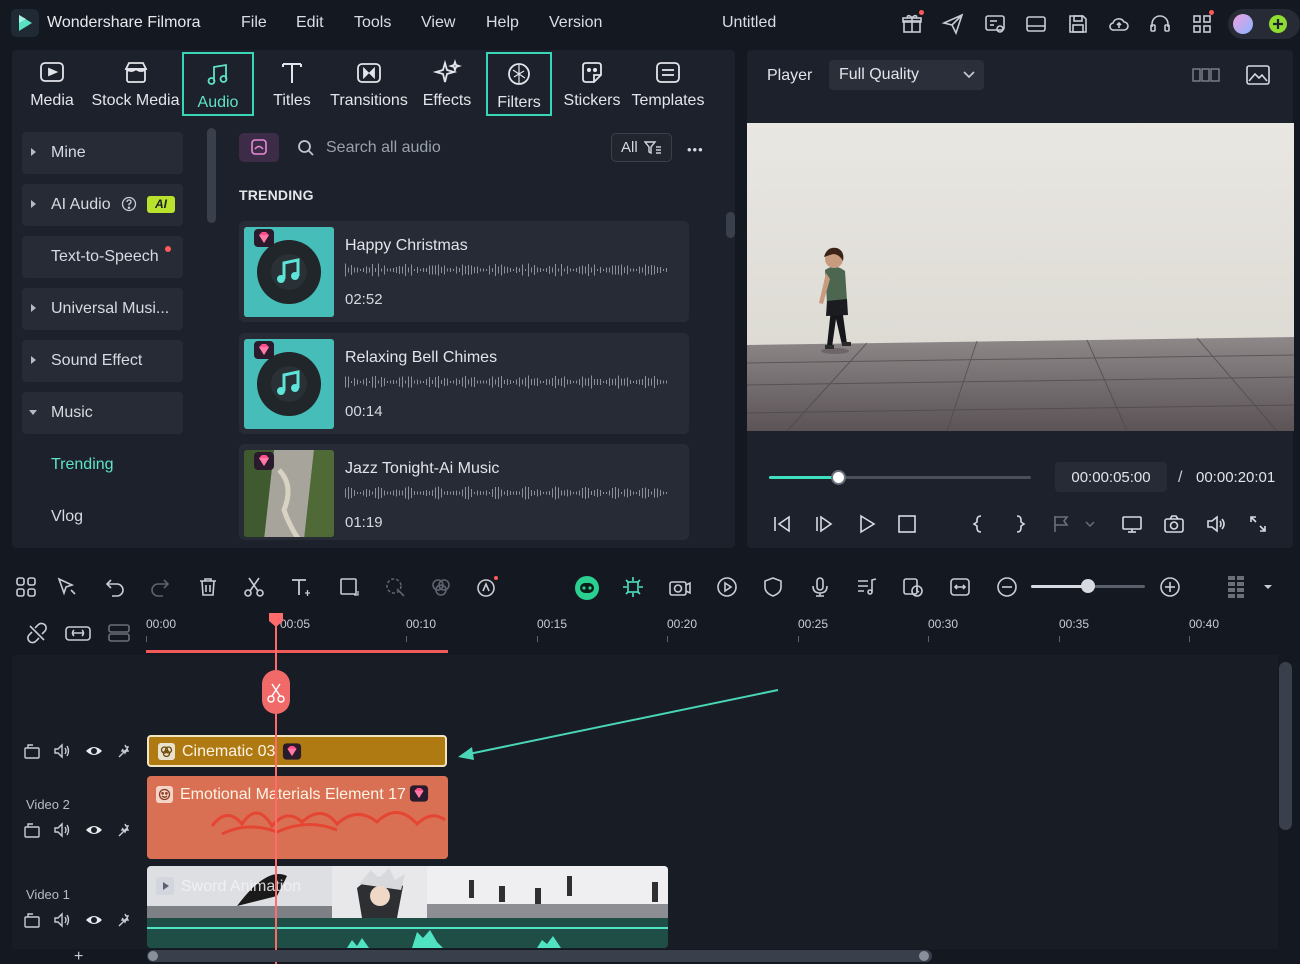 The height and width of the screenshot is (964, 1300). What do you see at coordinates (119, 633) in the screenshot?
I see `track-manager-icon` at bounding box center [119, 633].